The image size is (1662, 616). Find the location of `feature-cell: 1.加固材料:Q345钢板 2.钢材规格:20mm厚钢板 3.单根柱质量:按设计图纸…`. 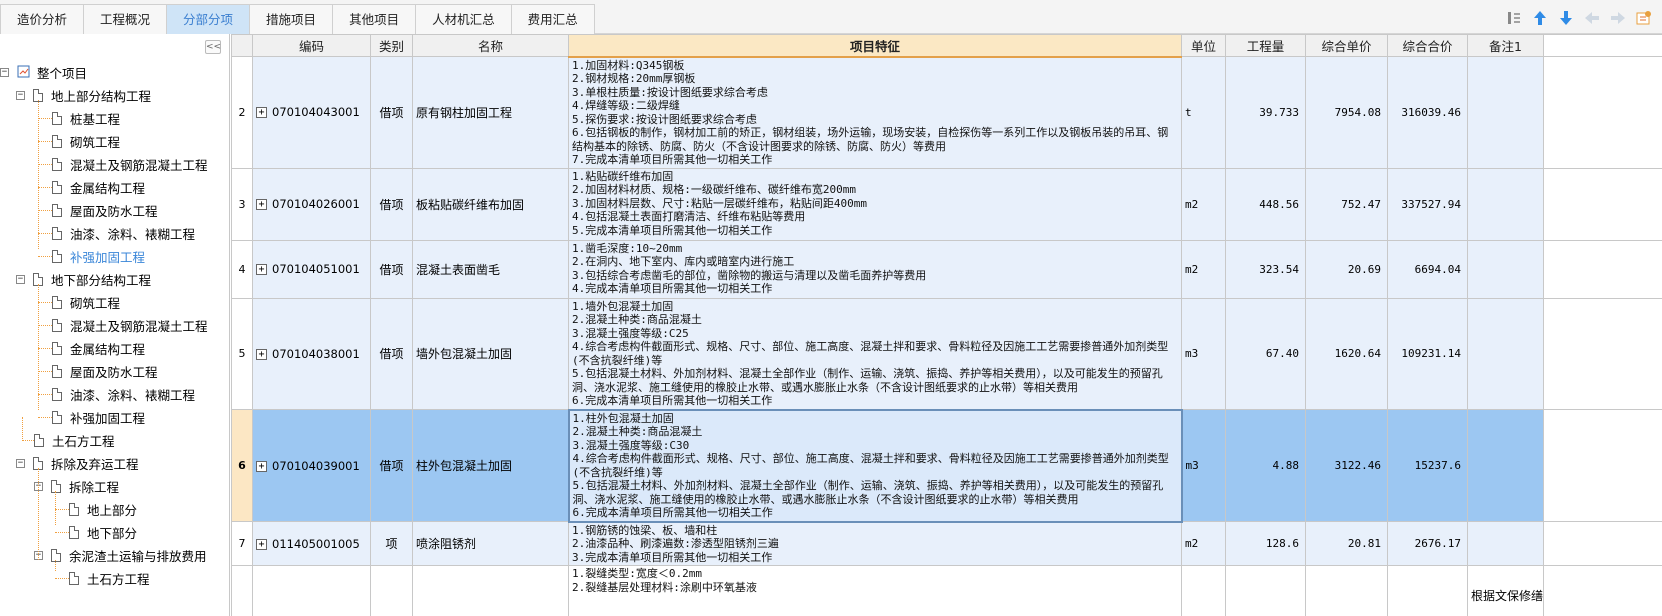

feature-cell: 1.加固材料:Q345钢板 2.钢材规格:20mm厚钢板 3.单根柱质量:按设计图纸… is located at coordinates (875, 112).